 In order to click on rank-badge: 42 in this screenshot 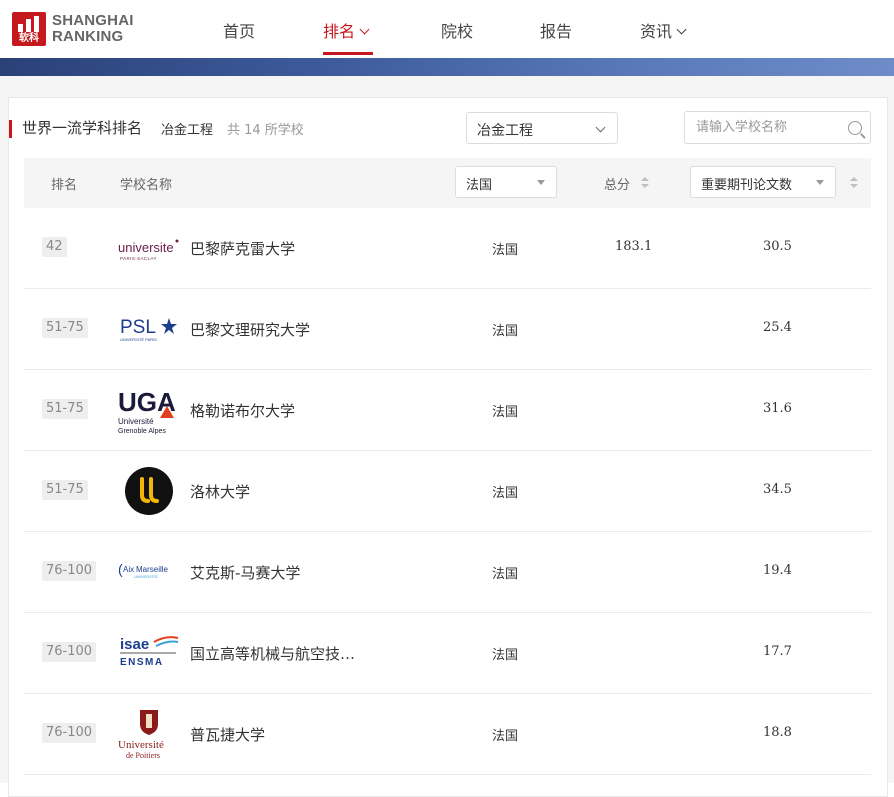, I will do `click(54, 247)`.